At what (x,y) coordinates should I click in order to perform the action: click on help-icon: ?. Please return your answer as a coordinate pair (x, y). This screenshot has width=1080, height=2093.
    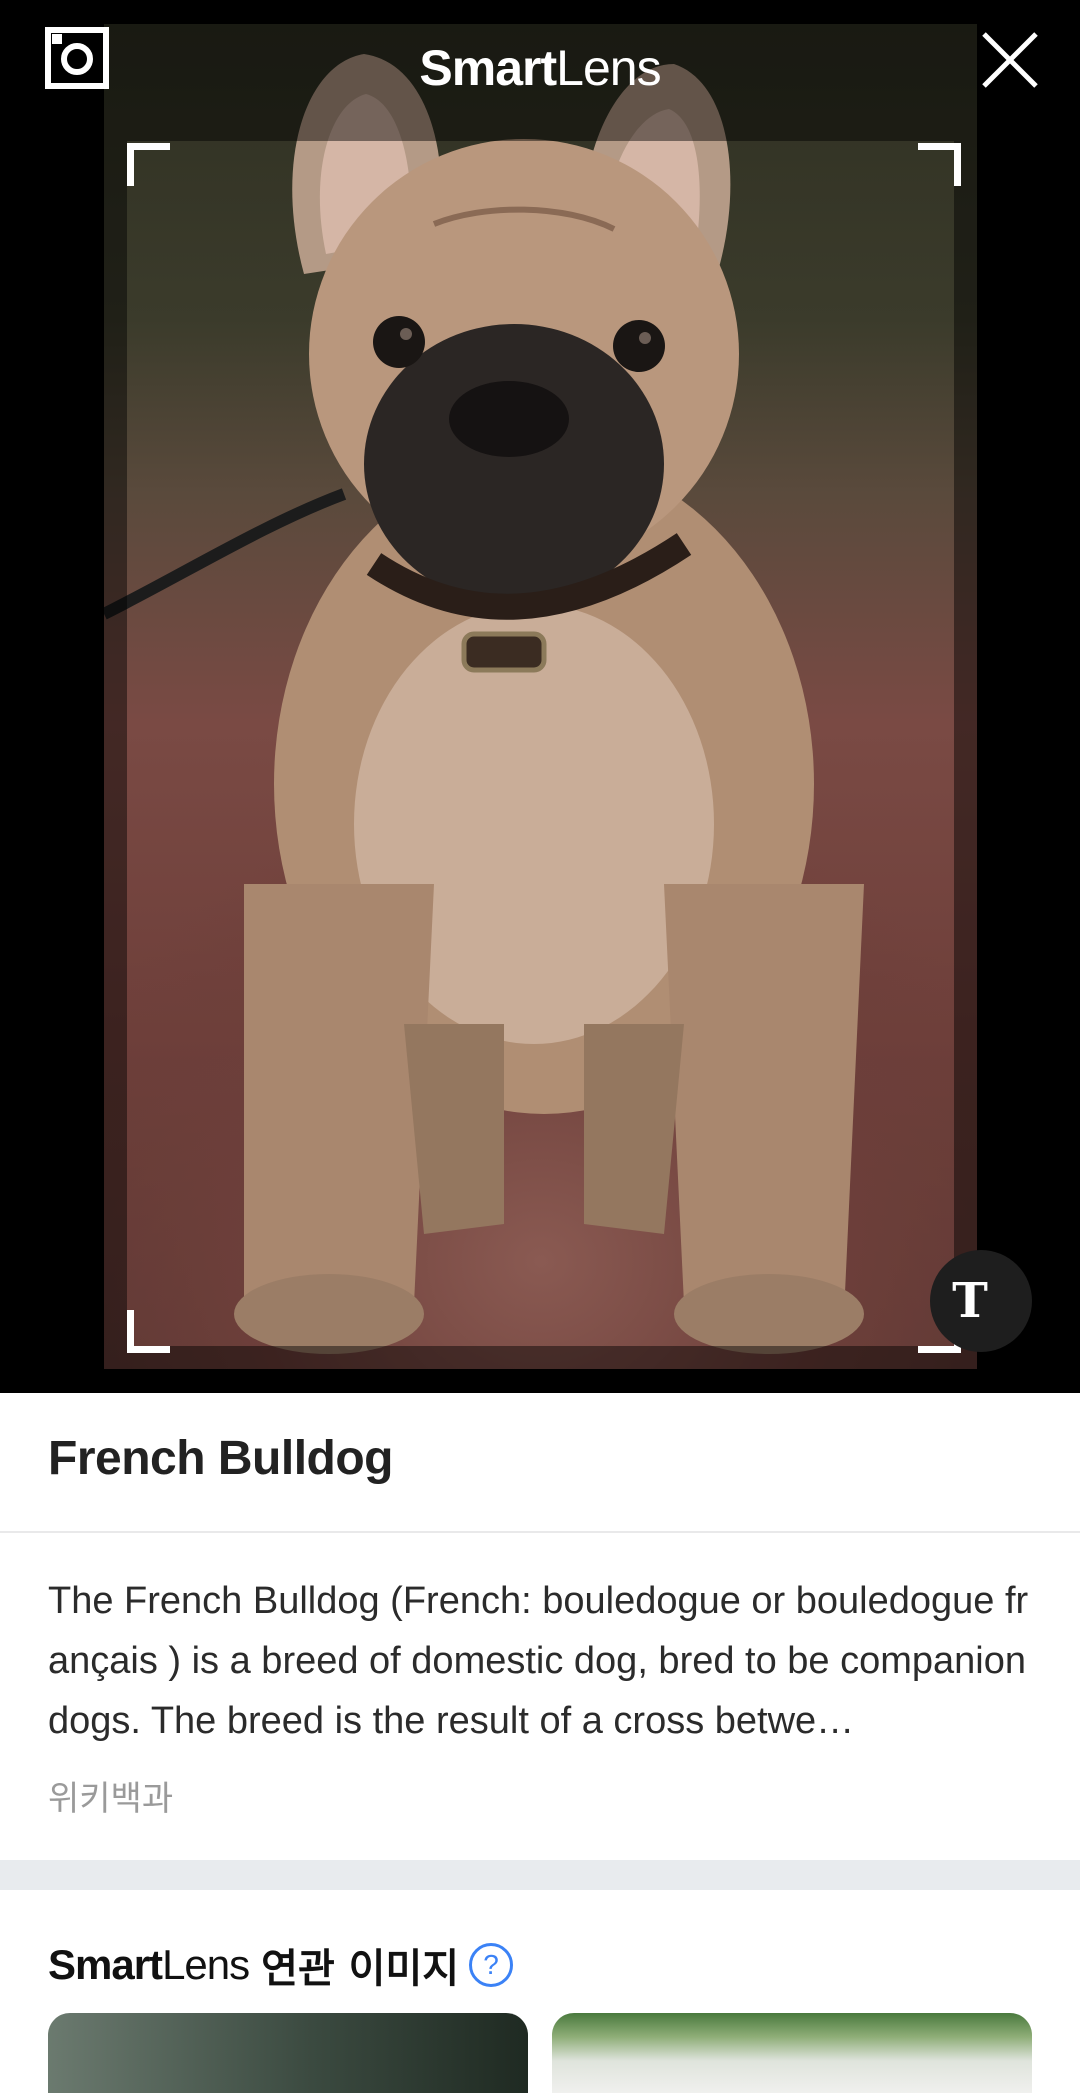
    Looking at the image, I should click on (491, 1965).